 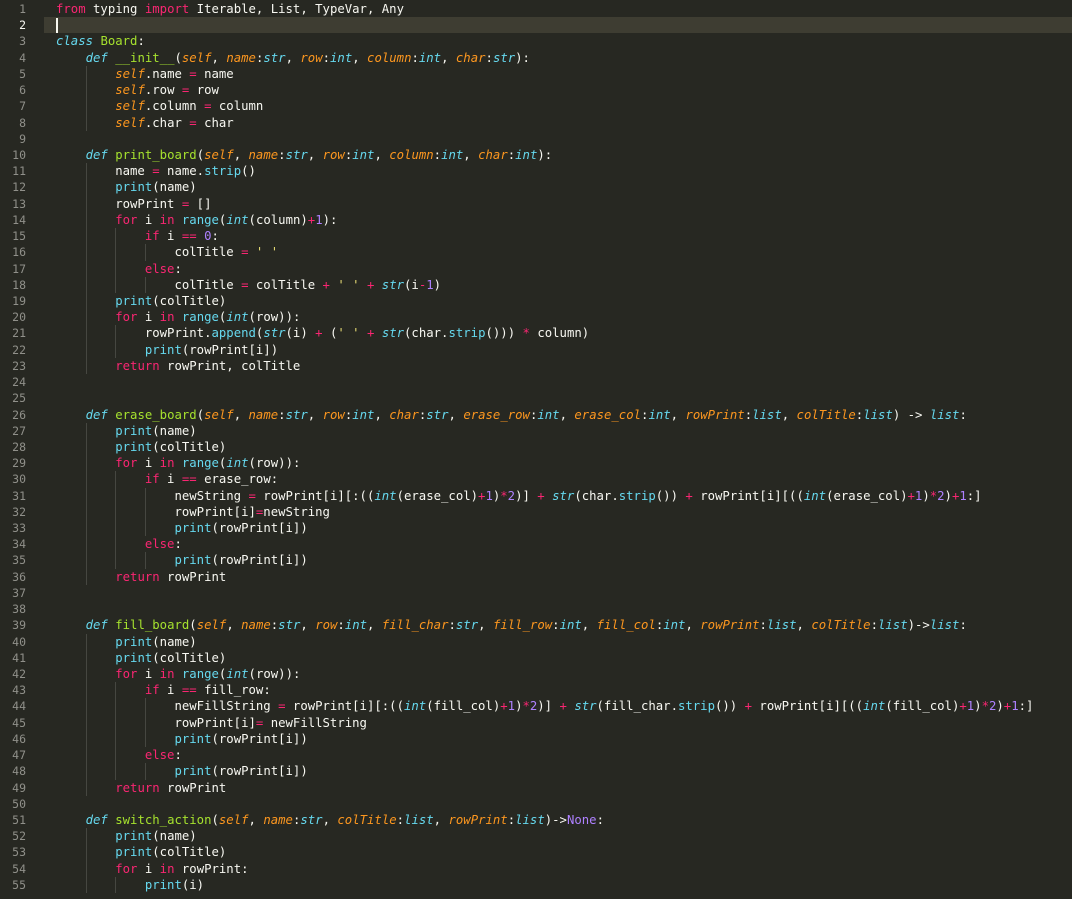 I want to click on code-token: (colTitle), so click(x=189, y=852).